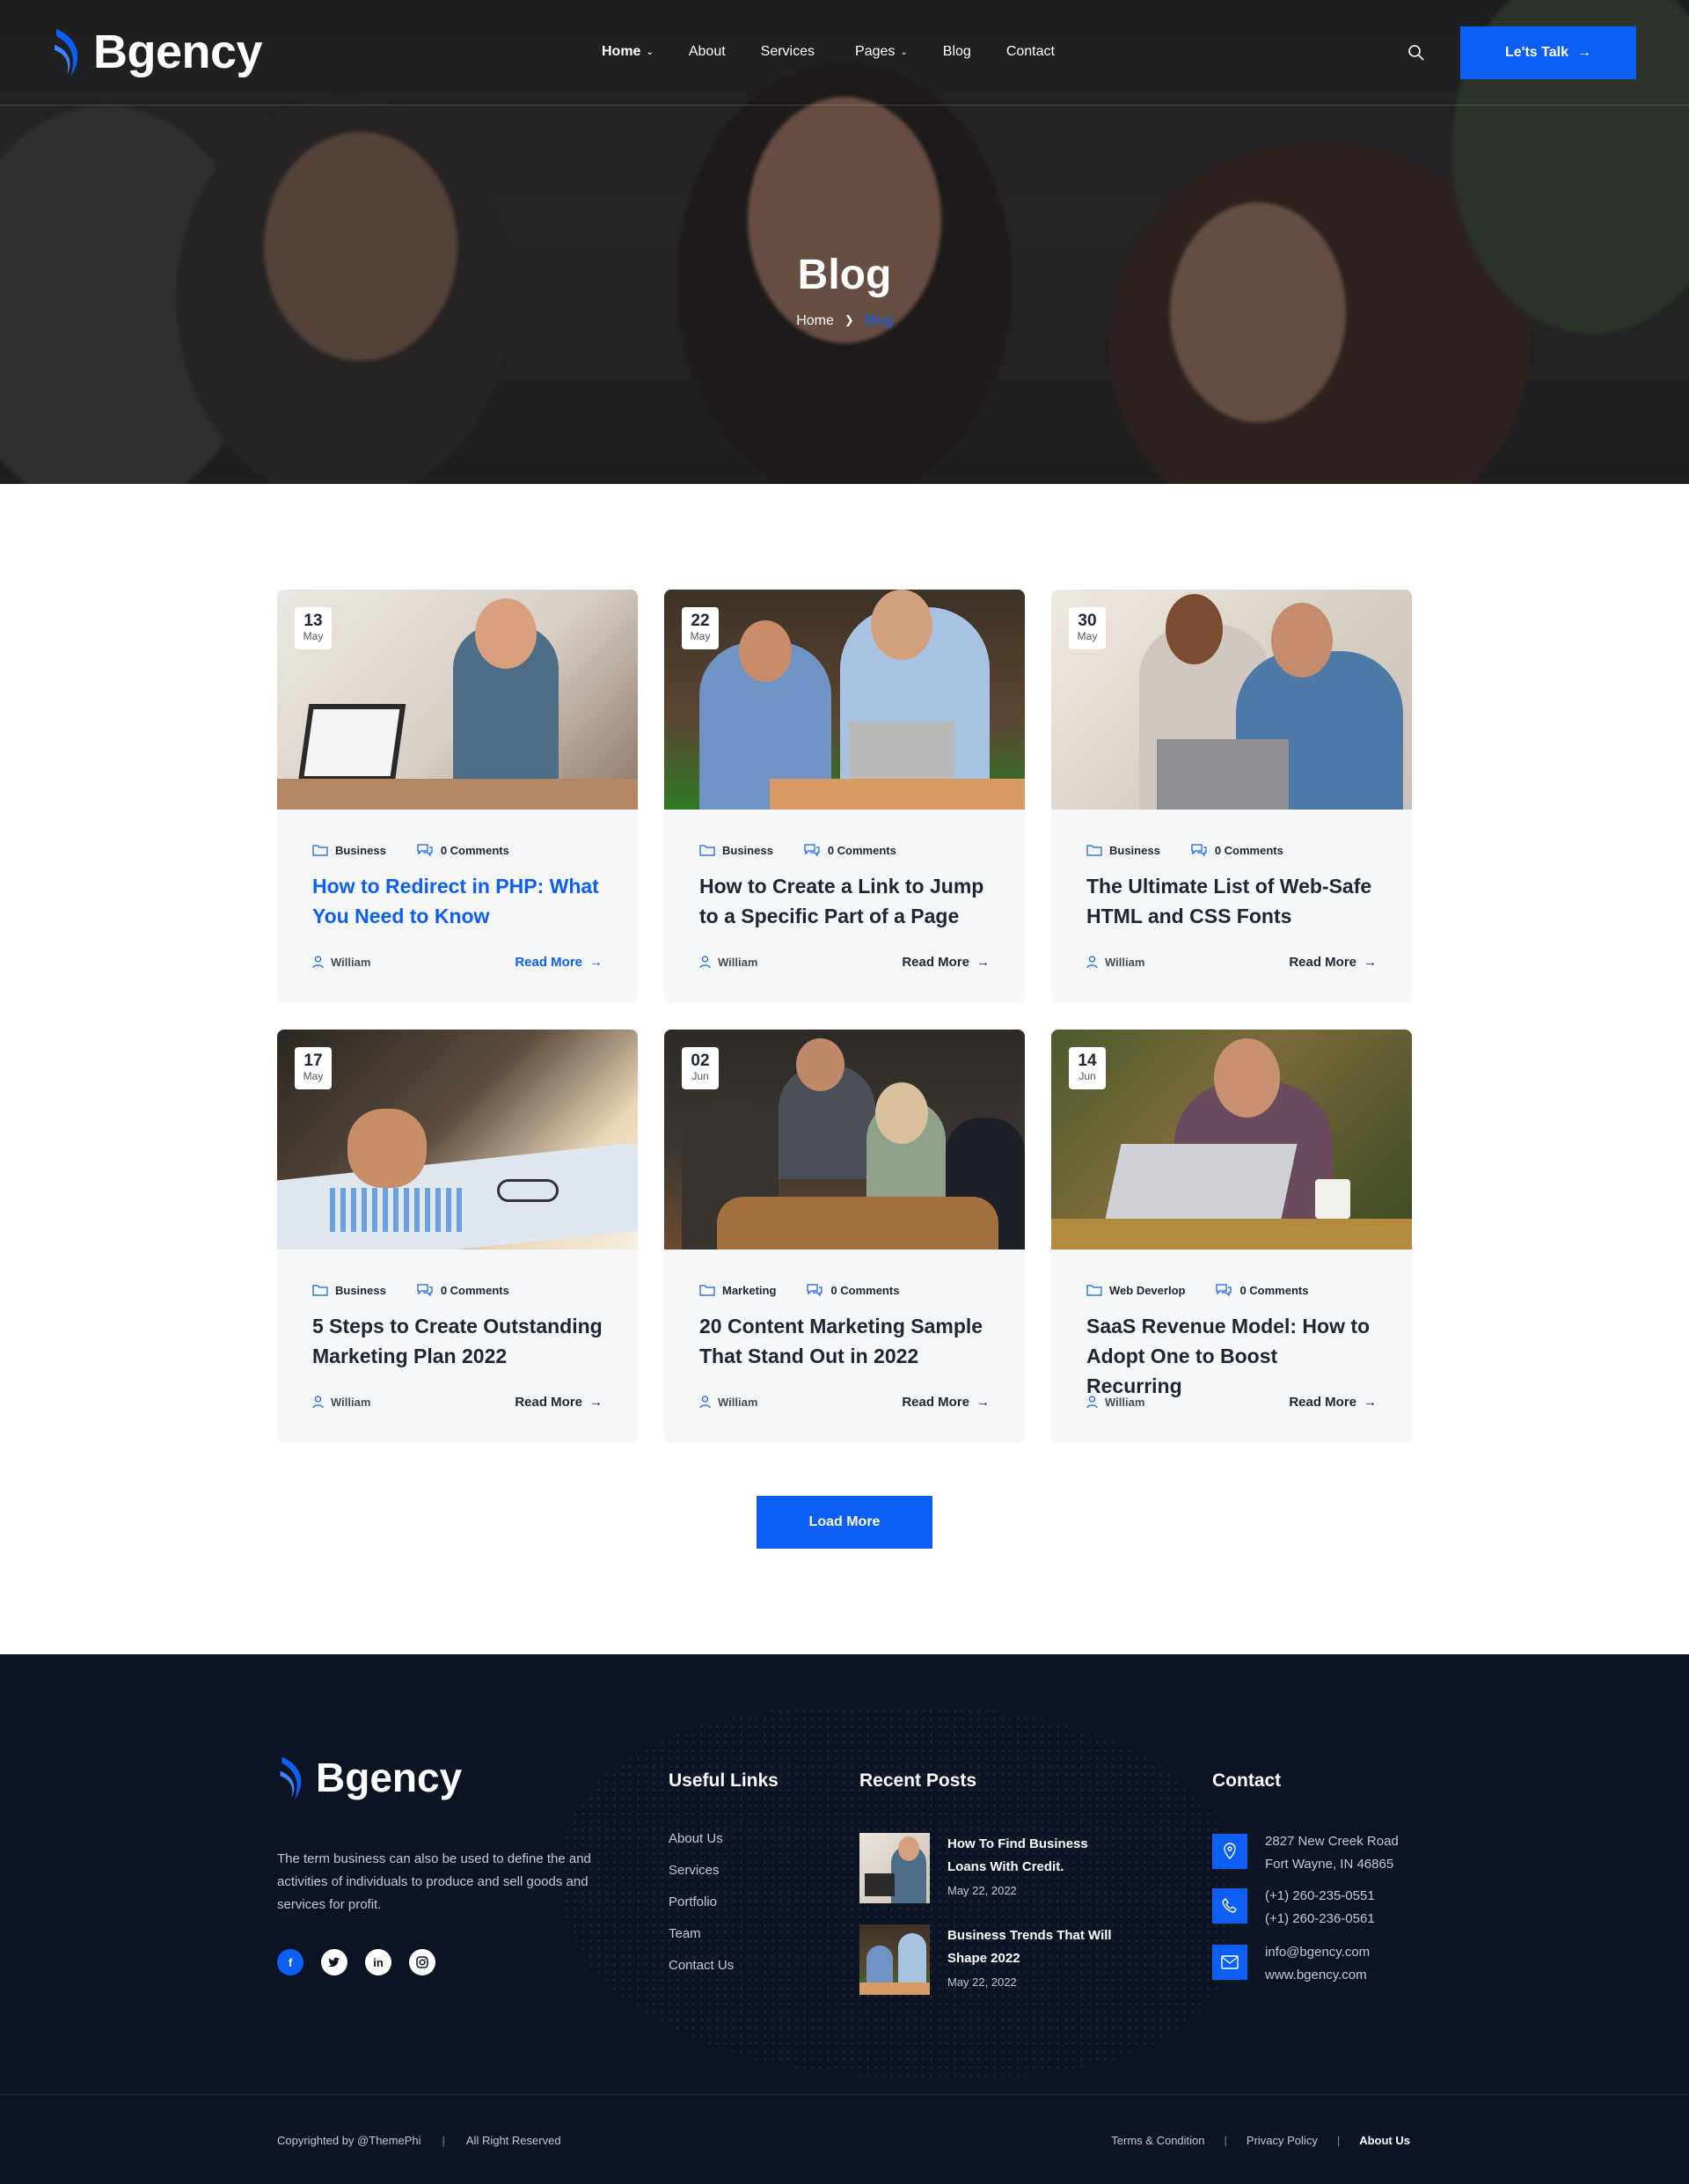 The image size is (1689, 2184). Describe the element at coordinates (157, 52) in the screenshot. I see `site-logo: Bgency` at that location.